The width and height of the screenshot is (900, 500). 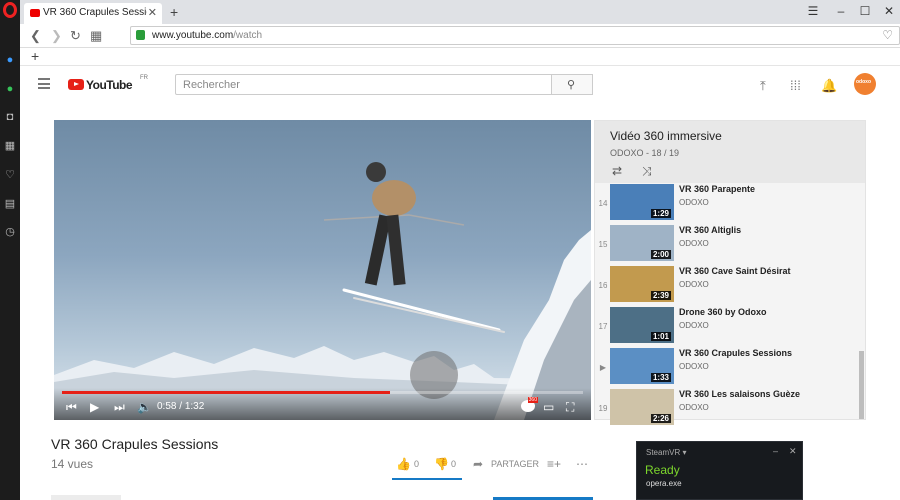 What do you see at coordinates (570, 407) in the screenshot?
I see `fullscreen-icon: ⛶` at bounding box center [570, 407].